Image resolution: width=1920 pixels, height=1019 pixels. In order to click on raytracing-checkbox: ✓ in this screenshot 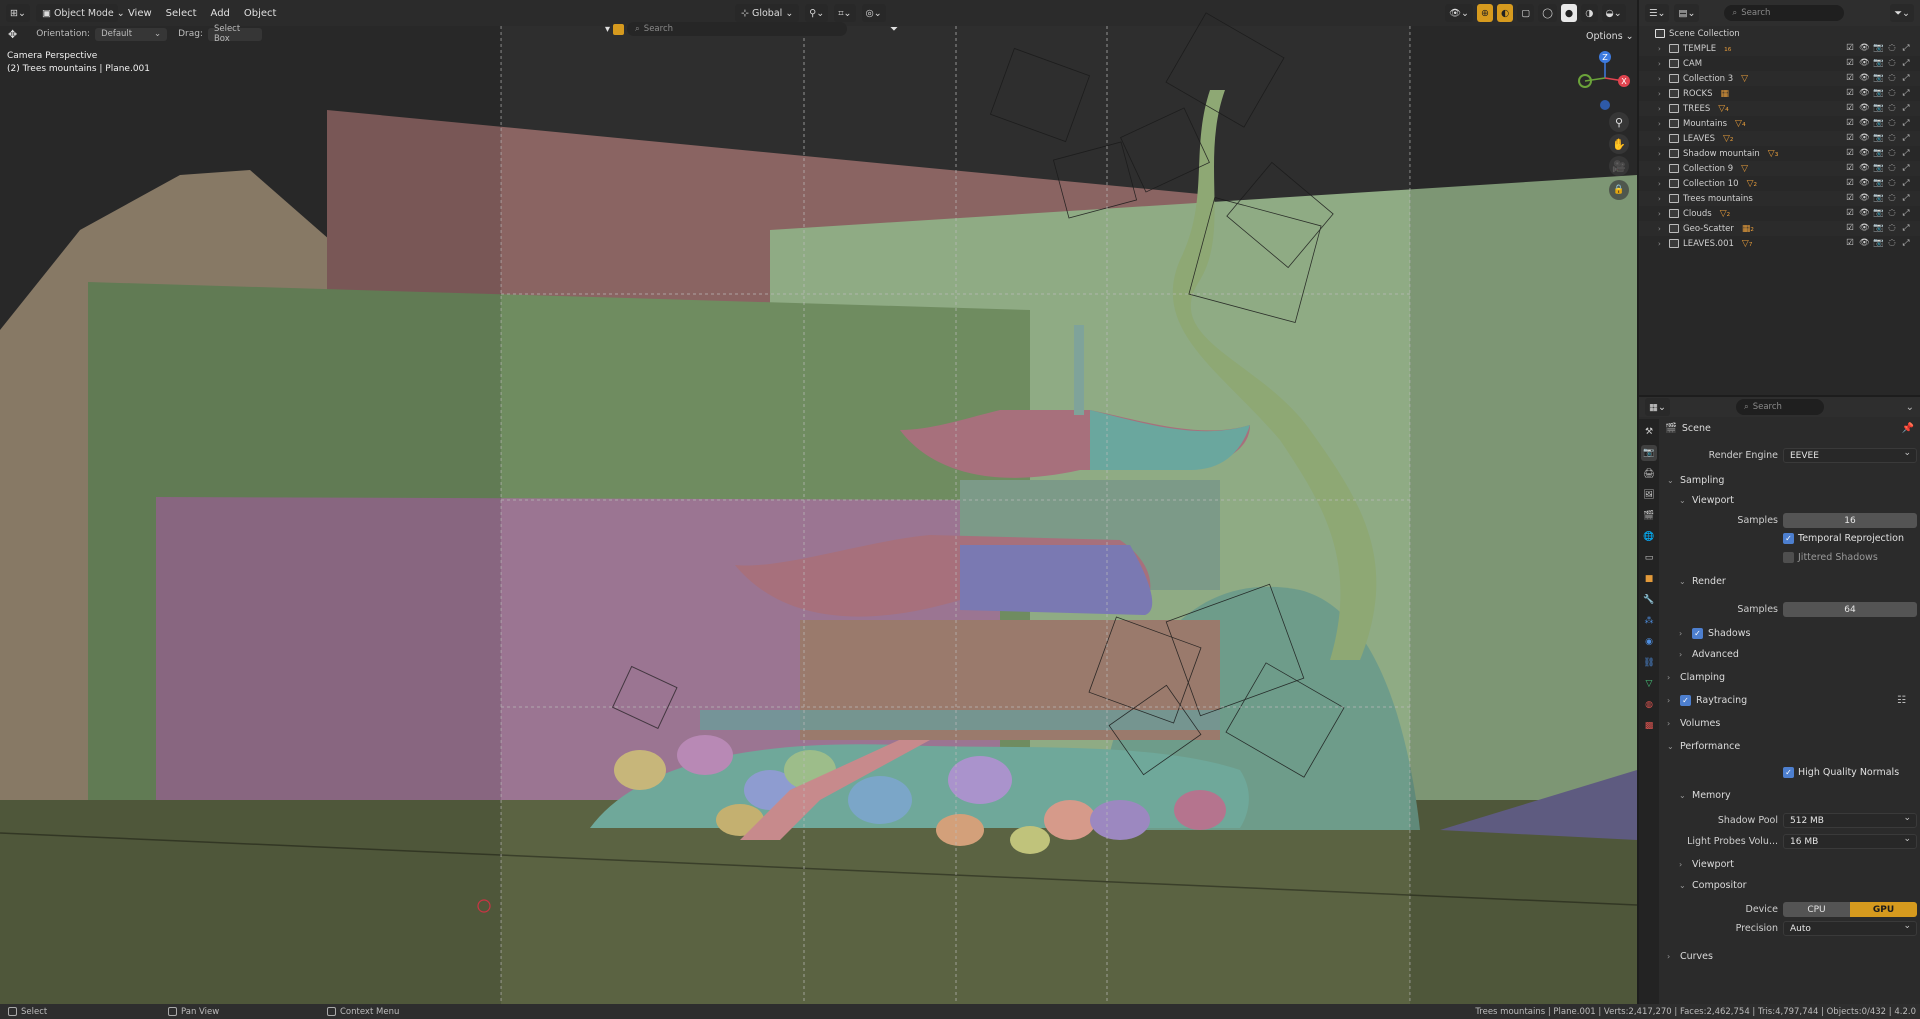, I will do `click(1685, 700)`.